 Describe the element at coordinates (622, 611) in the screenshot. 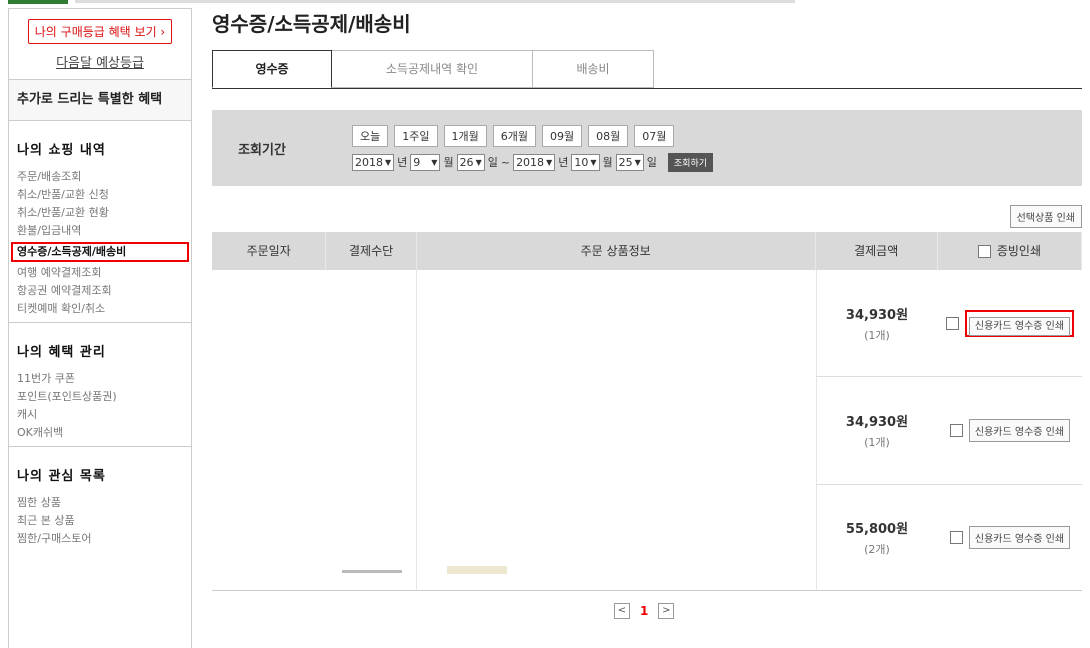

I see `prev-page-button: <` at that location.